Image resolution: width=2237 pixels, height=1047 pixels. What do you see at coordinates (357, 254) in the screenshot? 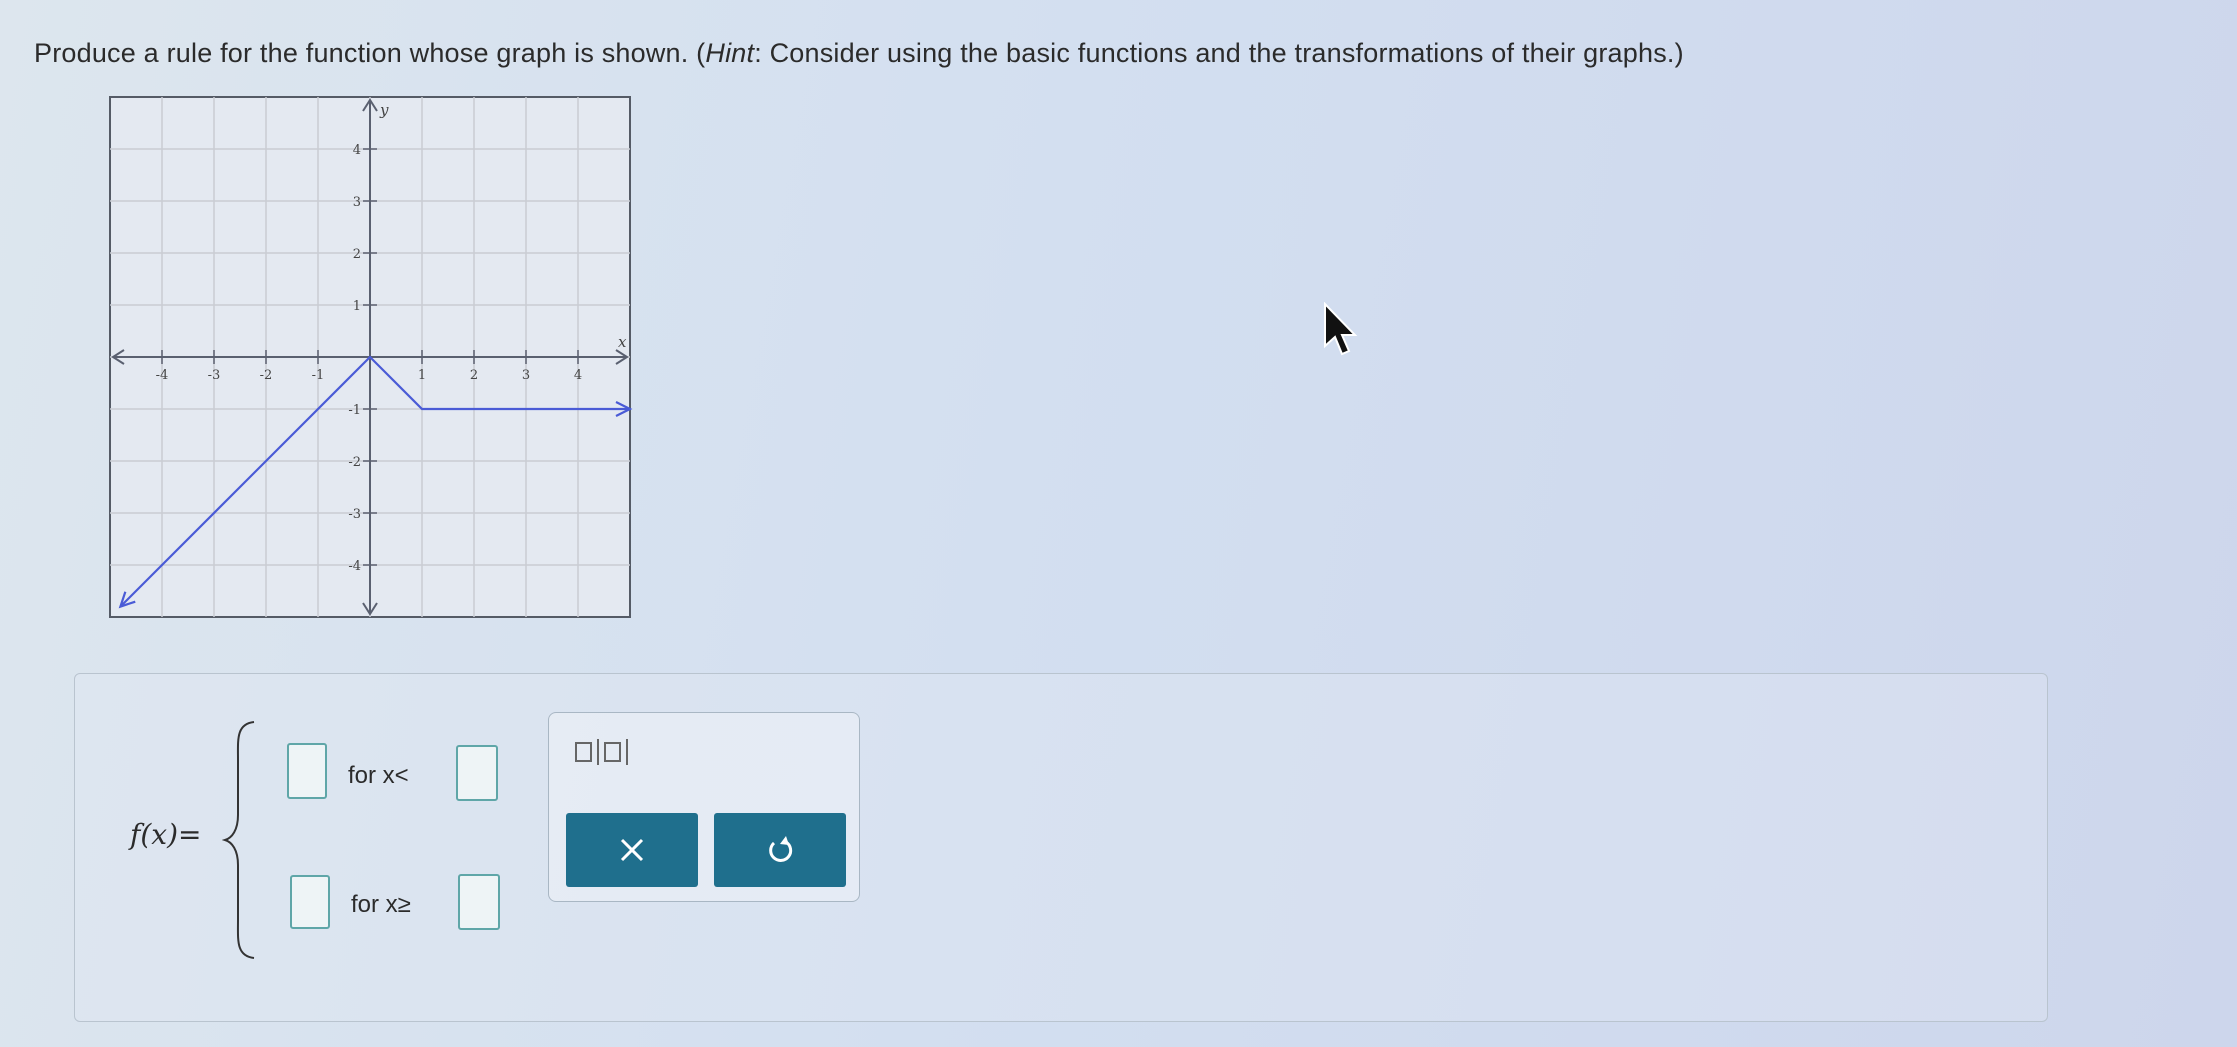
I see `y-tick-label: 2` at bounding box center [357, 254].